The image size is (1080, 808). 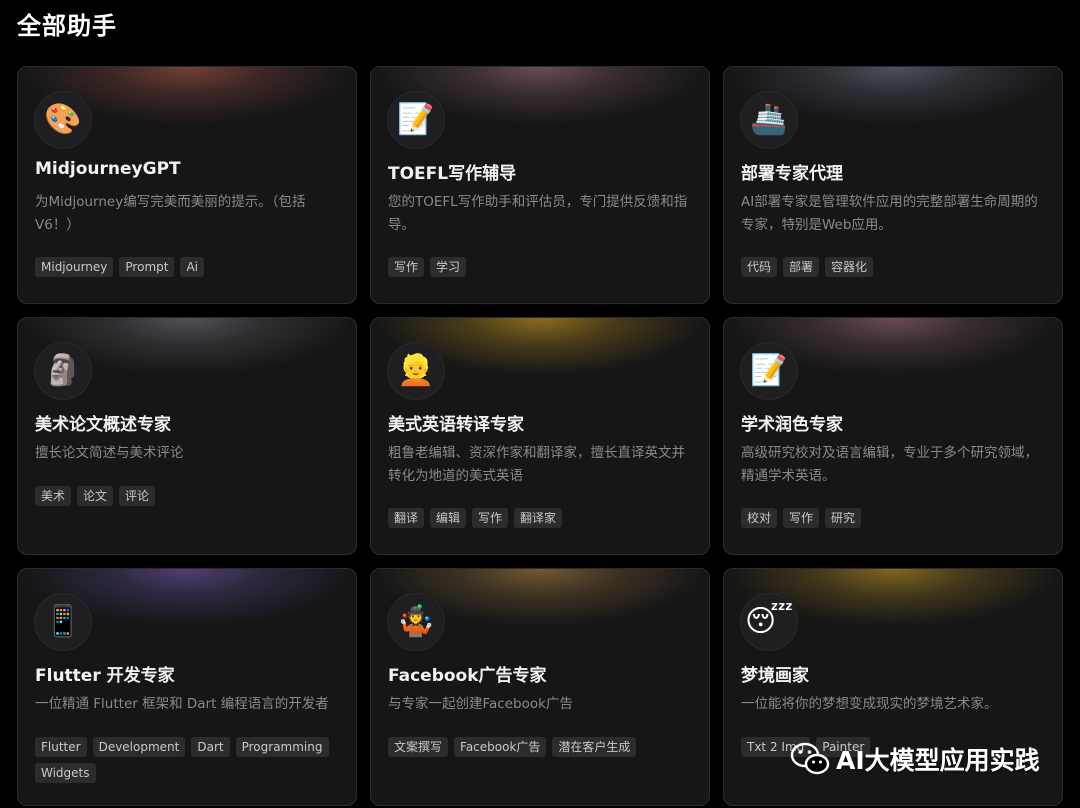 I want to click on ship-icon: 🚢, so click(x=769, y=120).